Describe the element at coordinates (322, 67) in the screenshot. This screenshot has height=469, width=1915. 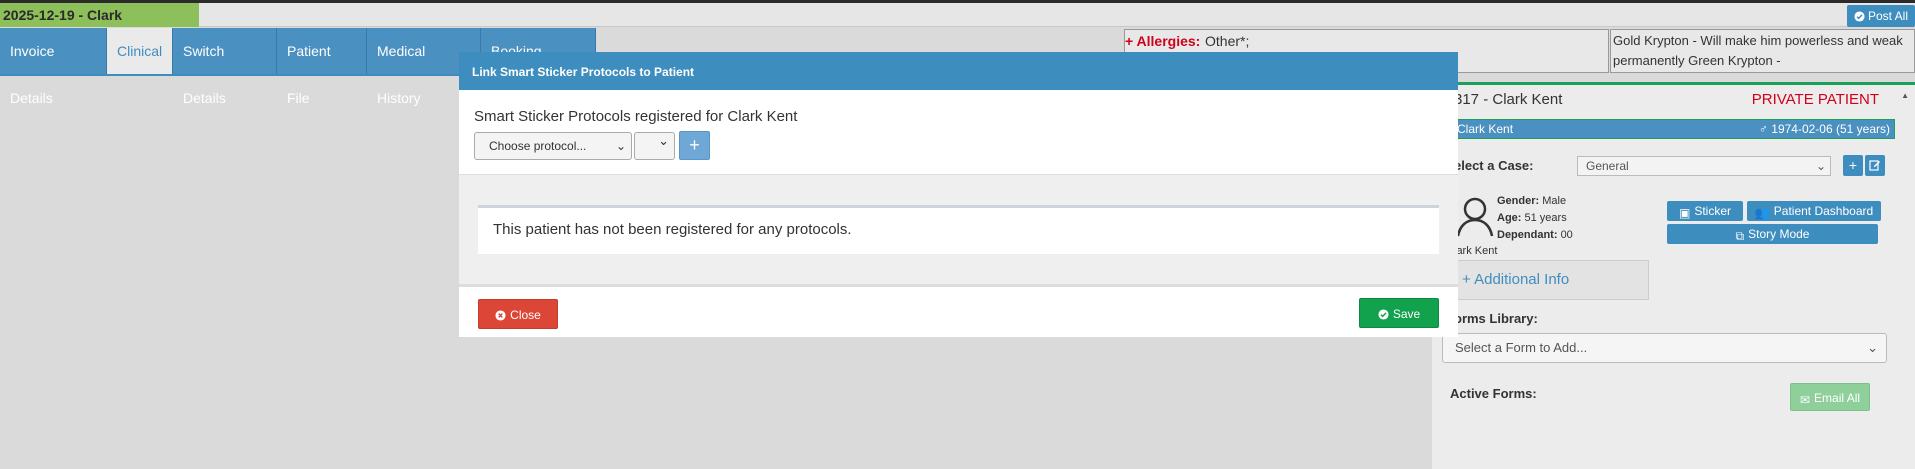
I see `tab-patient-file: Patient File` at that location.